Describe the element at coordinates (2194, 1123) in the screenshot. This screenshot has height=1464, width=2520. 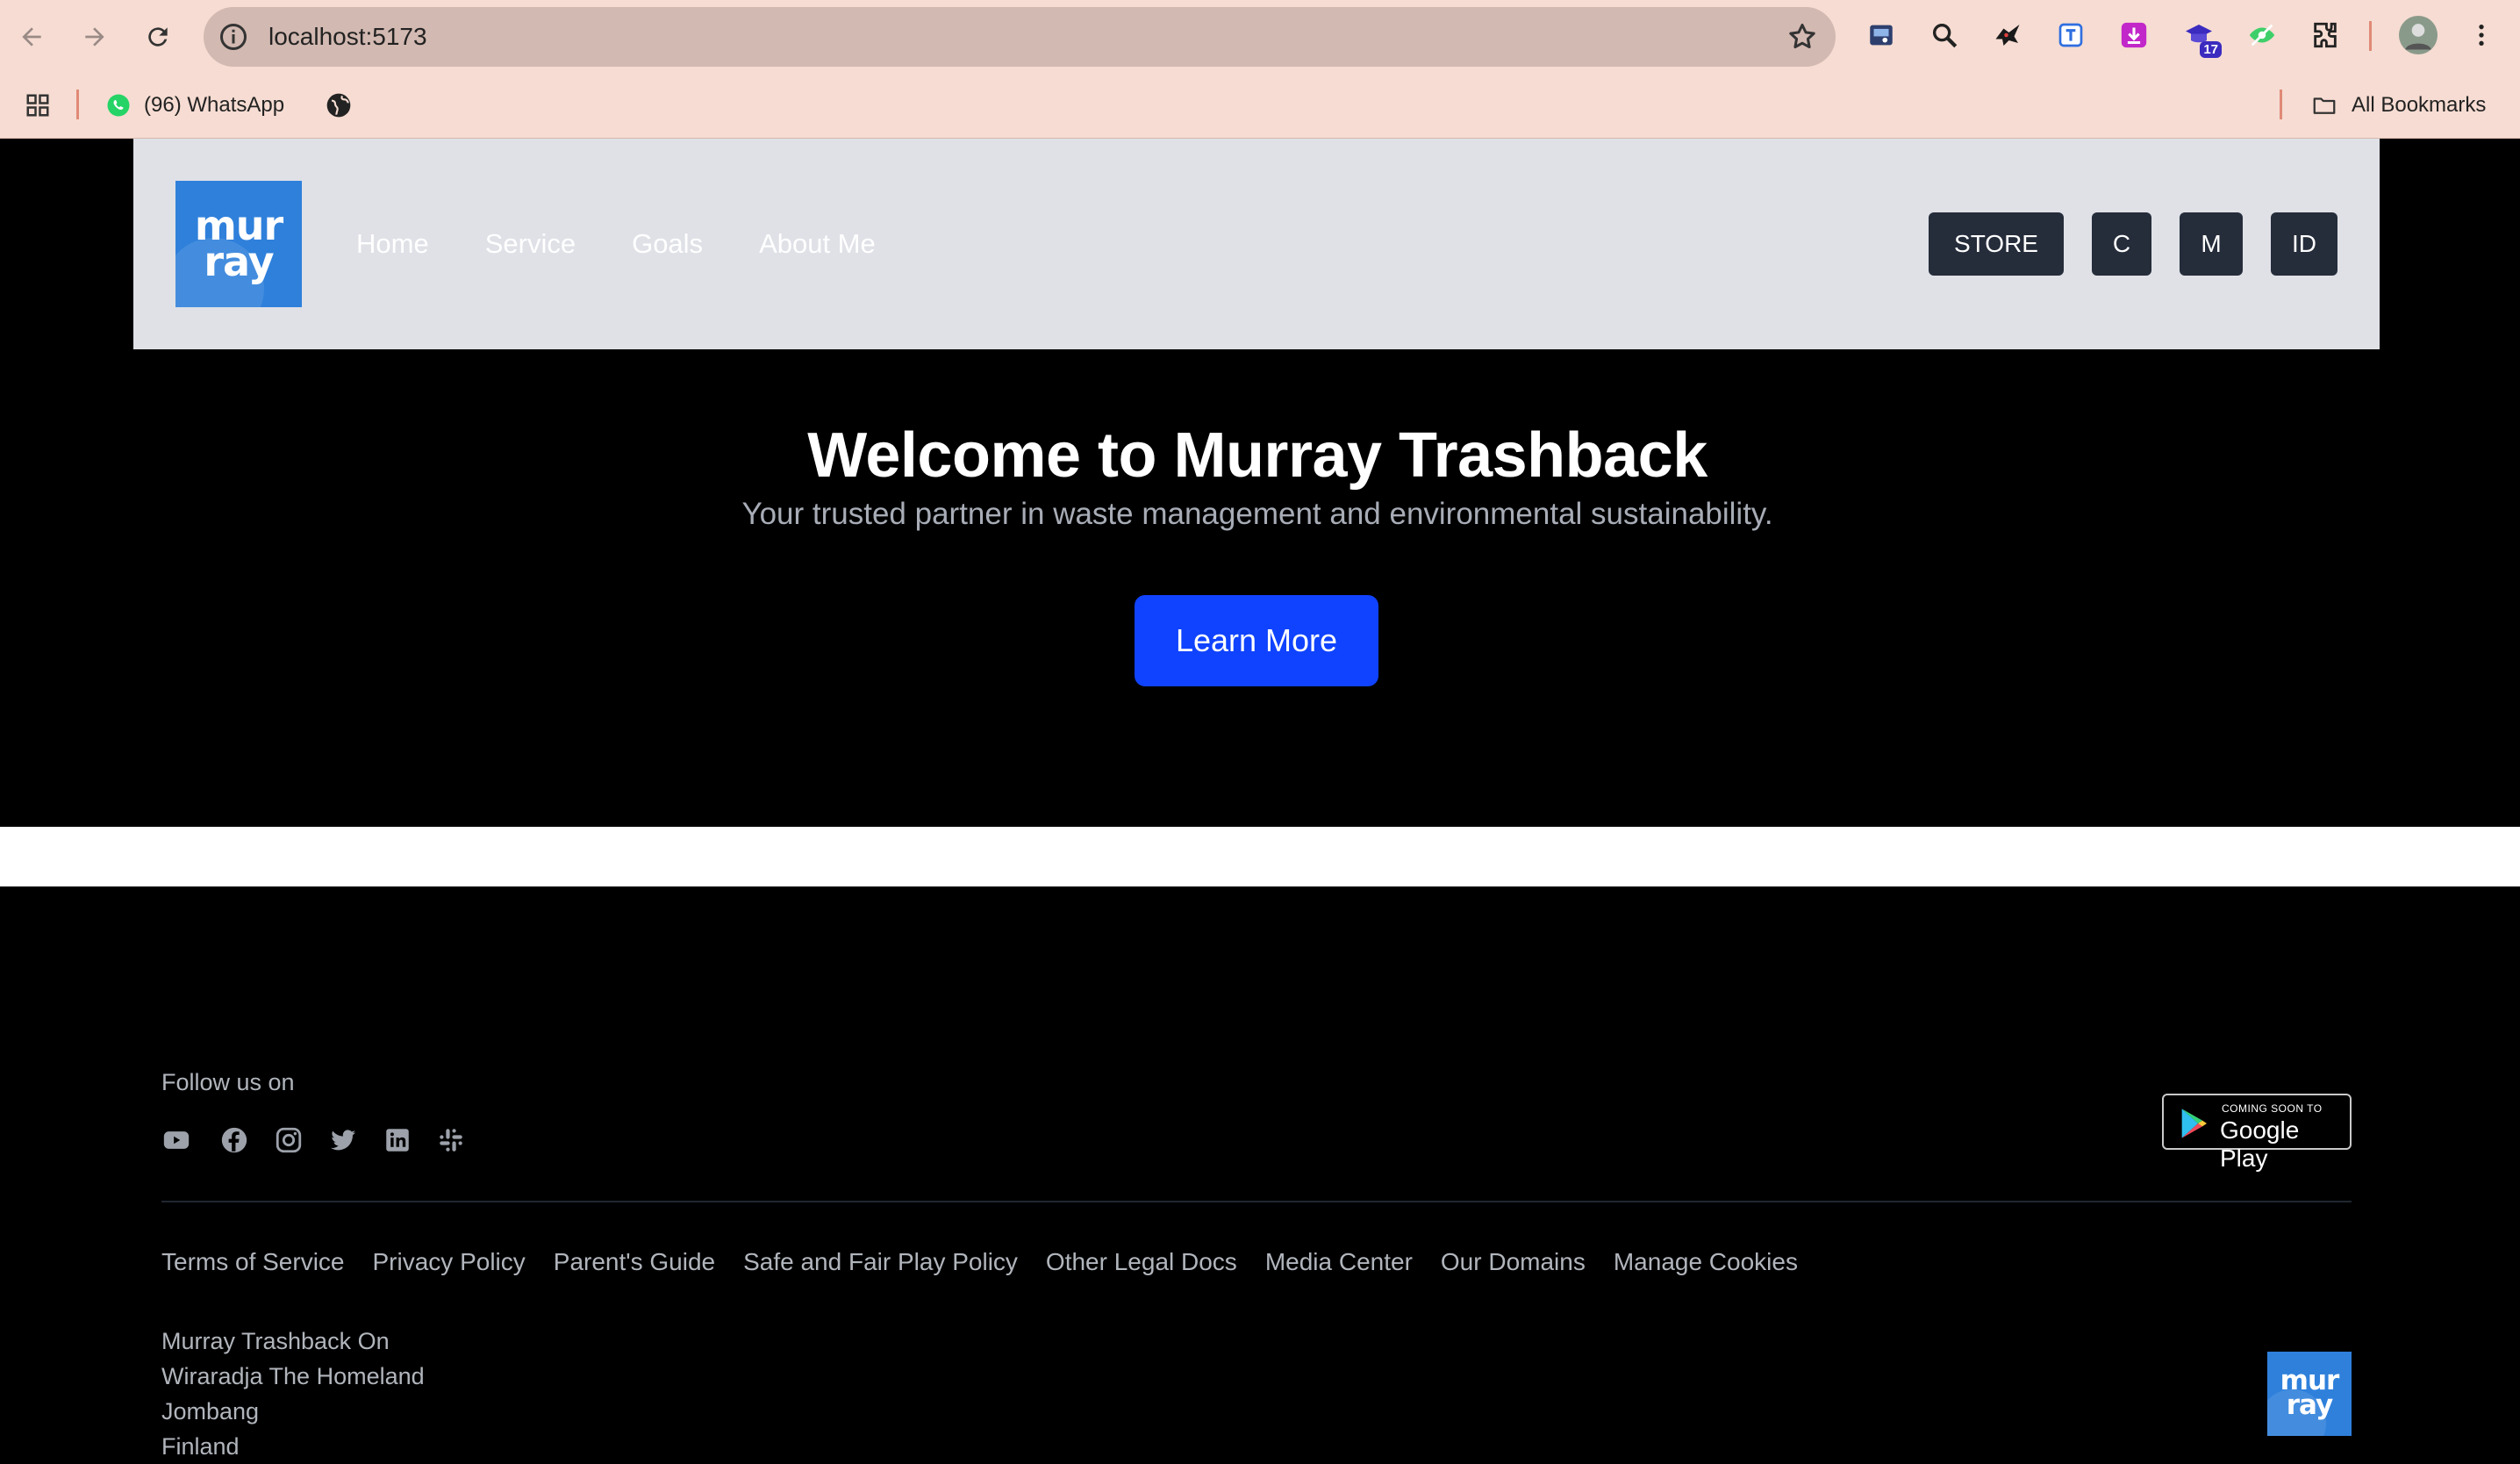
I see `google-play-icon` at that location.